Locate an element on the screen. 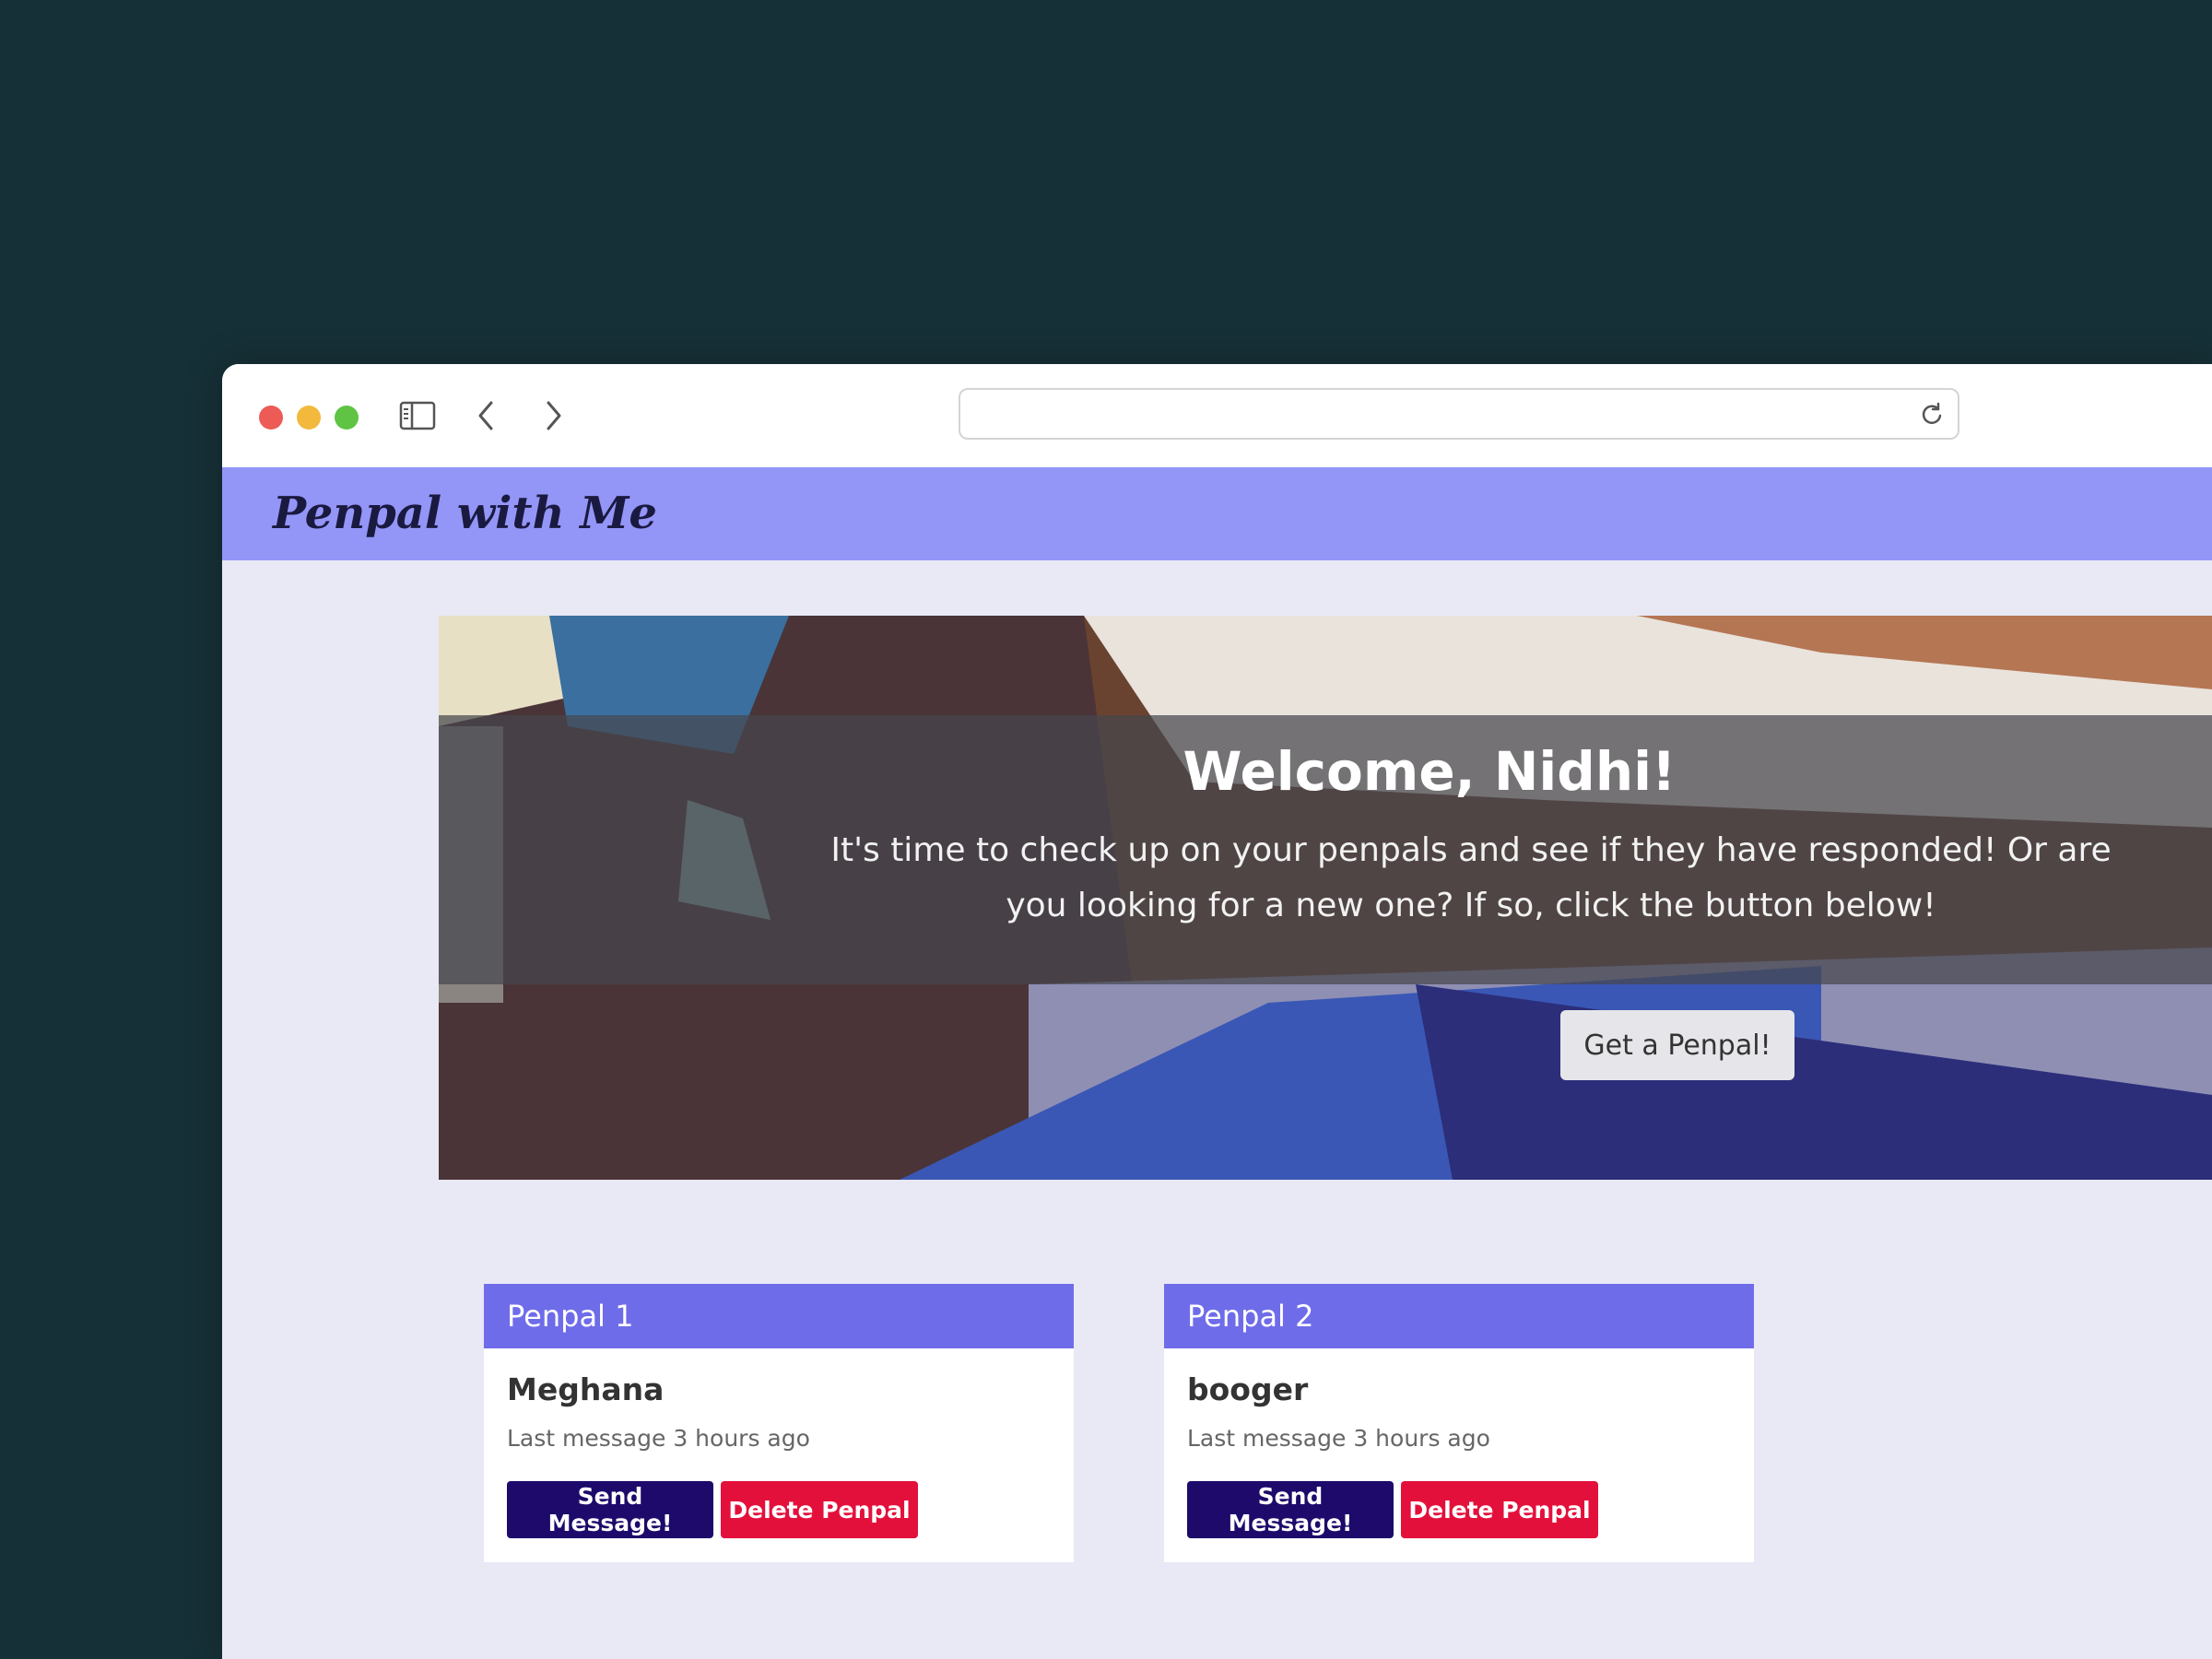 The image size is (2212, 1659). sidebar-toggle-icon is located at coordinates (417, 415).